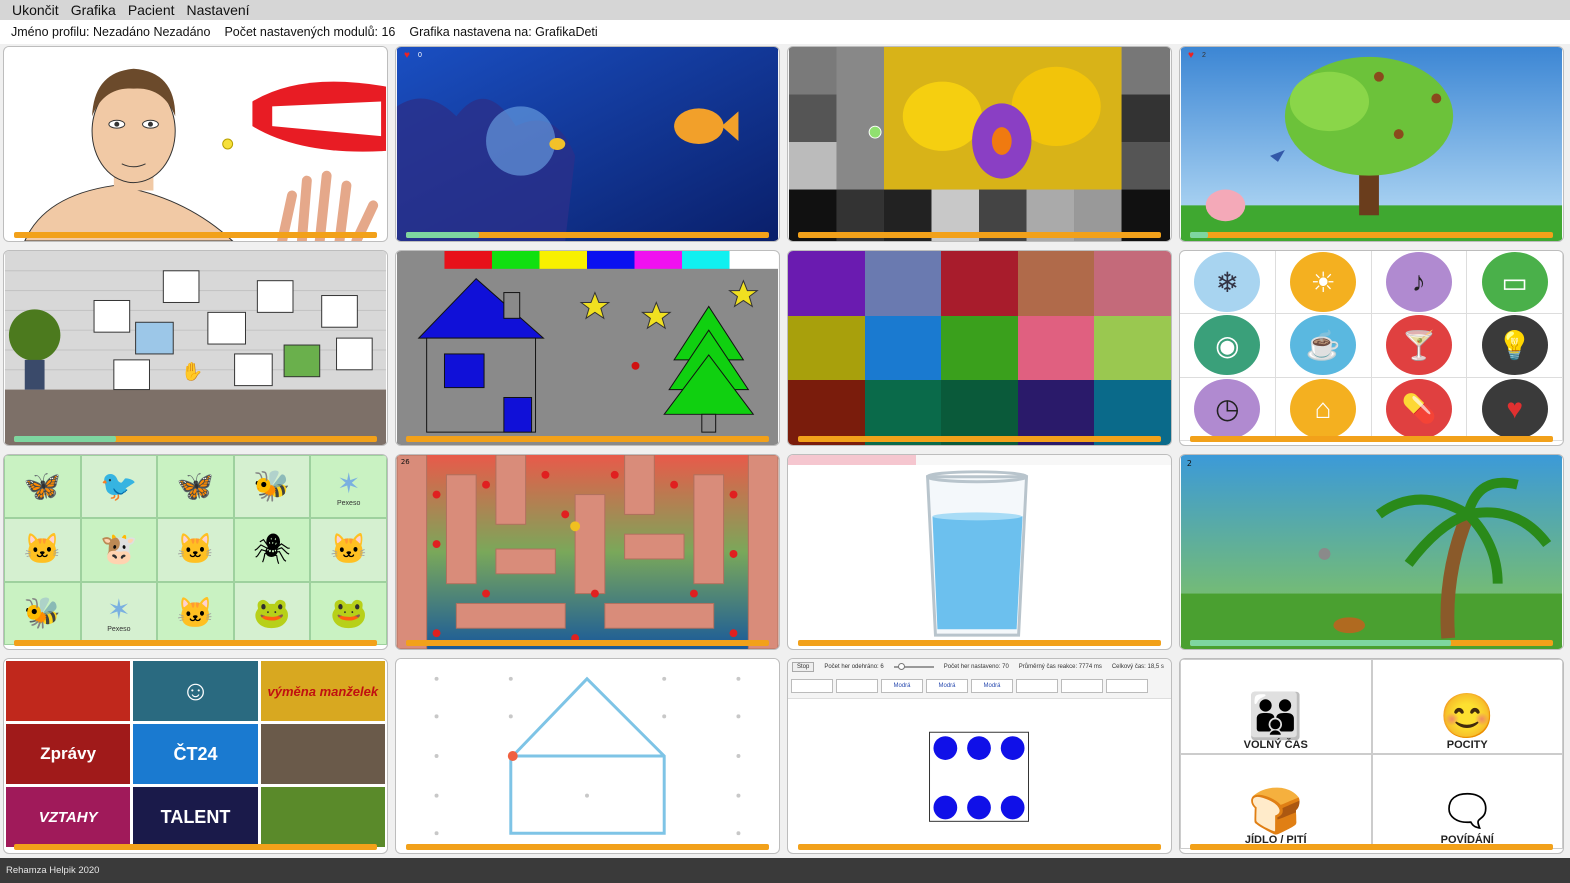  Describe the element at coordinates (93, 10) in the screenshot. I see `menu-item-graphics: Grafika` at that location.